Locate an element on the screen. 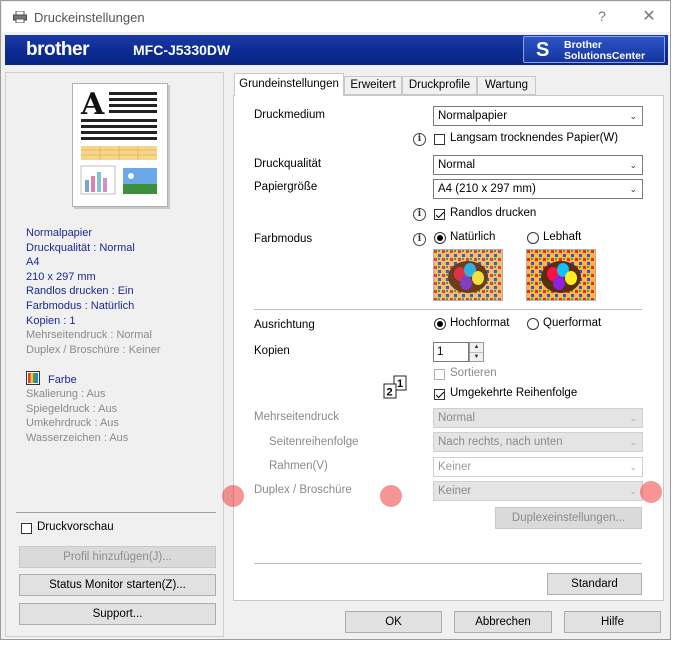  cancel-button: Abbrechen is located at coordinates (503, 622).